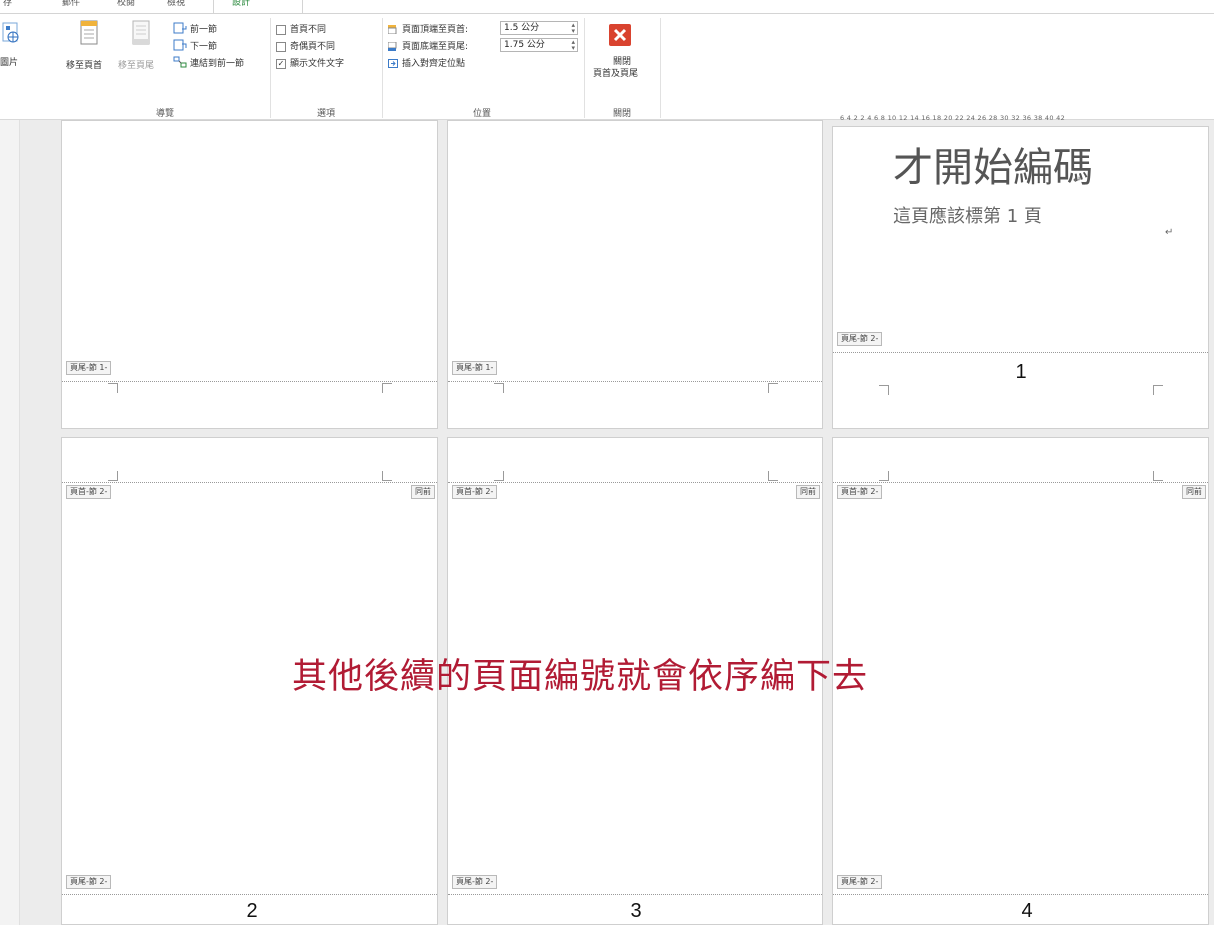 This screenshot has width=1214, height=925. Describe the element at coordinates (967, 216) in the screenshot. I see `page-subheading: 這頁應該標第 1 頁` at that location.